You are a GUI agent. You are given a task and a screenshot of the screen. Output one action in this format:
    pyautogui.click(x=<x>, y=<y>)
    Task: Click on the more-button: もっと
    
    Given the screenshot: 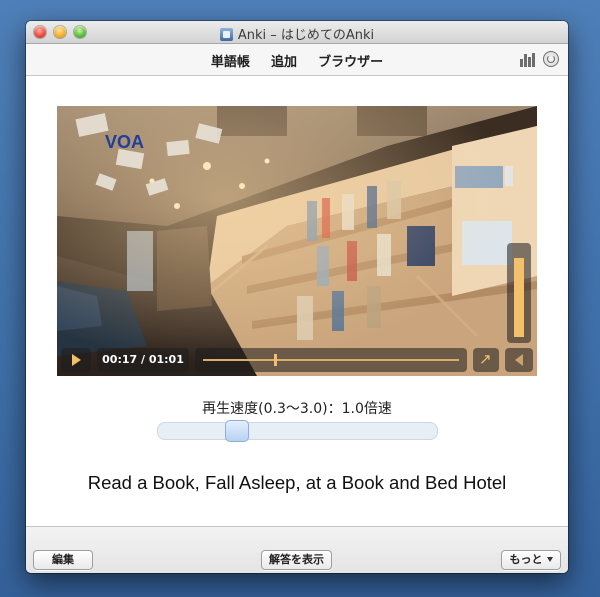 What is the action you would take?
    pyautogui.click(x=531, y=560)
    